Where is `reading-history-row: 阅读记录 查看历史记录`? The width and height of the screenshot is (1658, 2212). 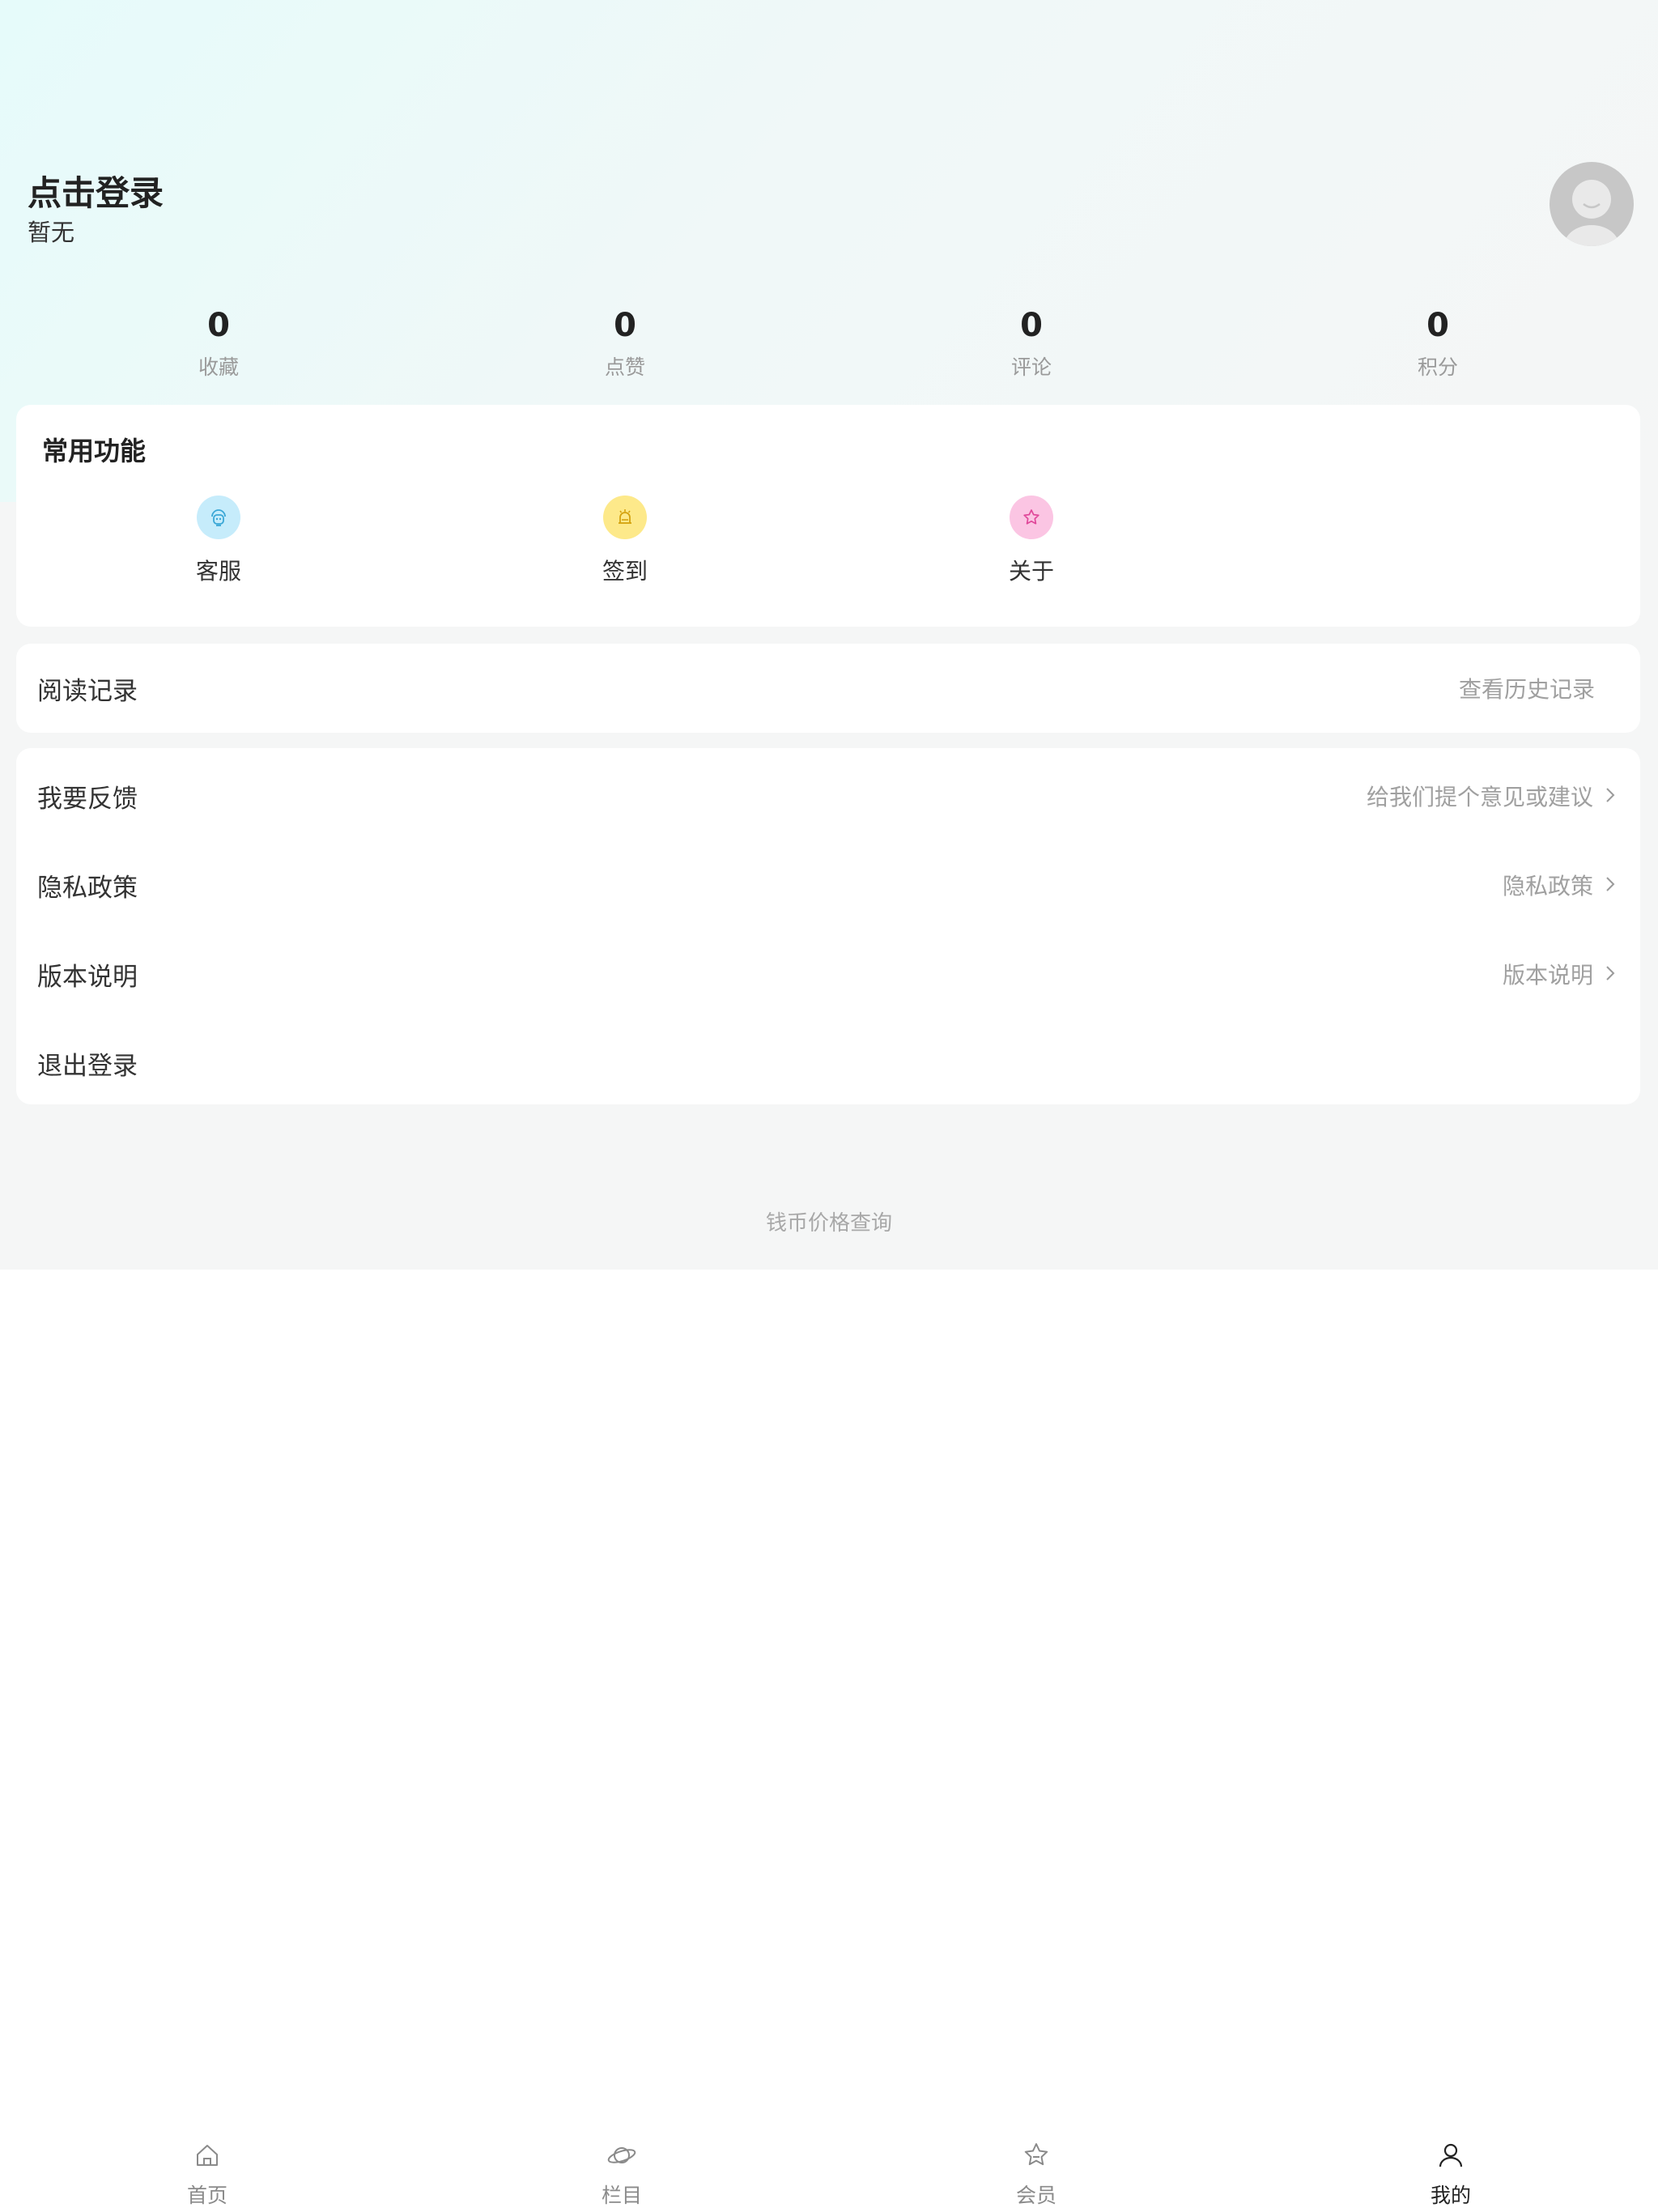 reading-history-row: 阅读记录 查看历史记录 is located at coordinates (828, 689).